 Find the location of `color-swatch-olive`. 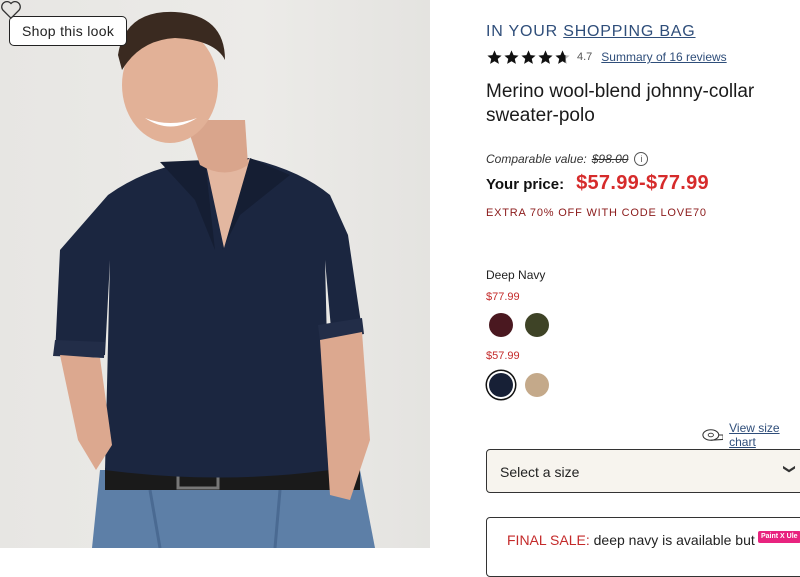

color-swatch-olive is located at coordinates (537, 325).